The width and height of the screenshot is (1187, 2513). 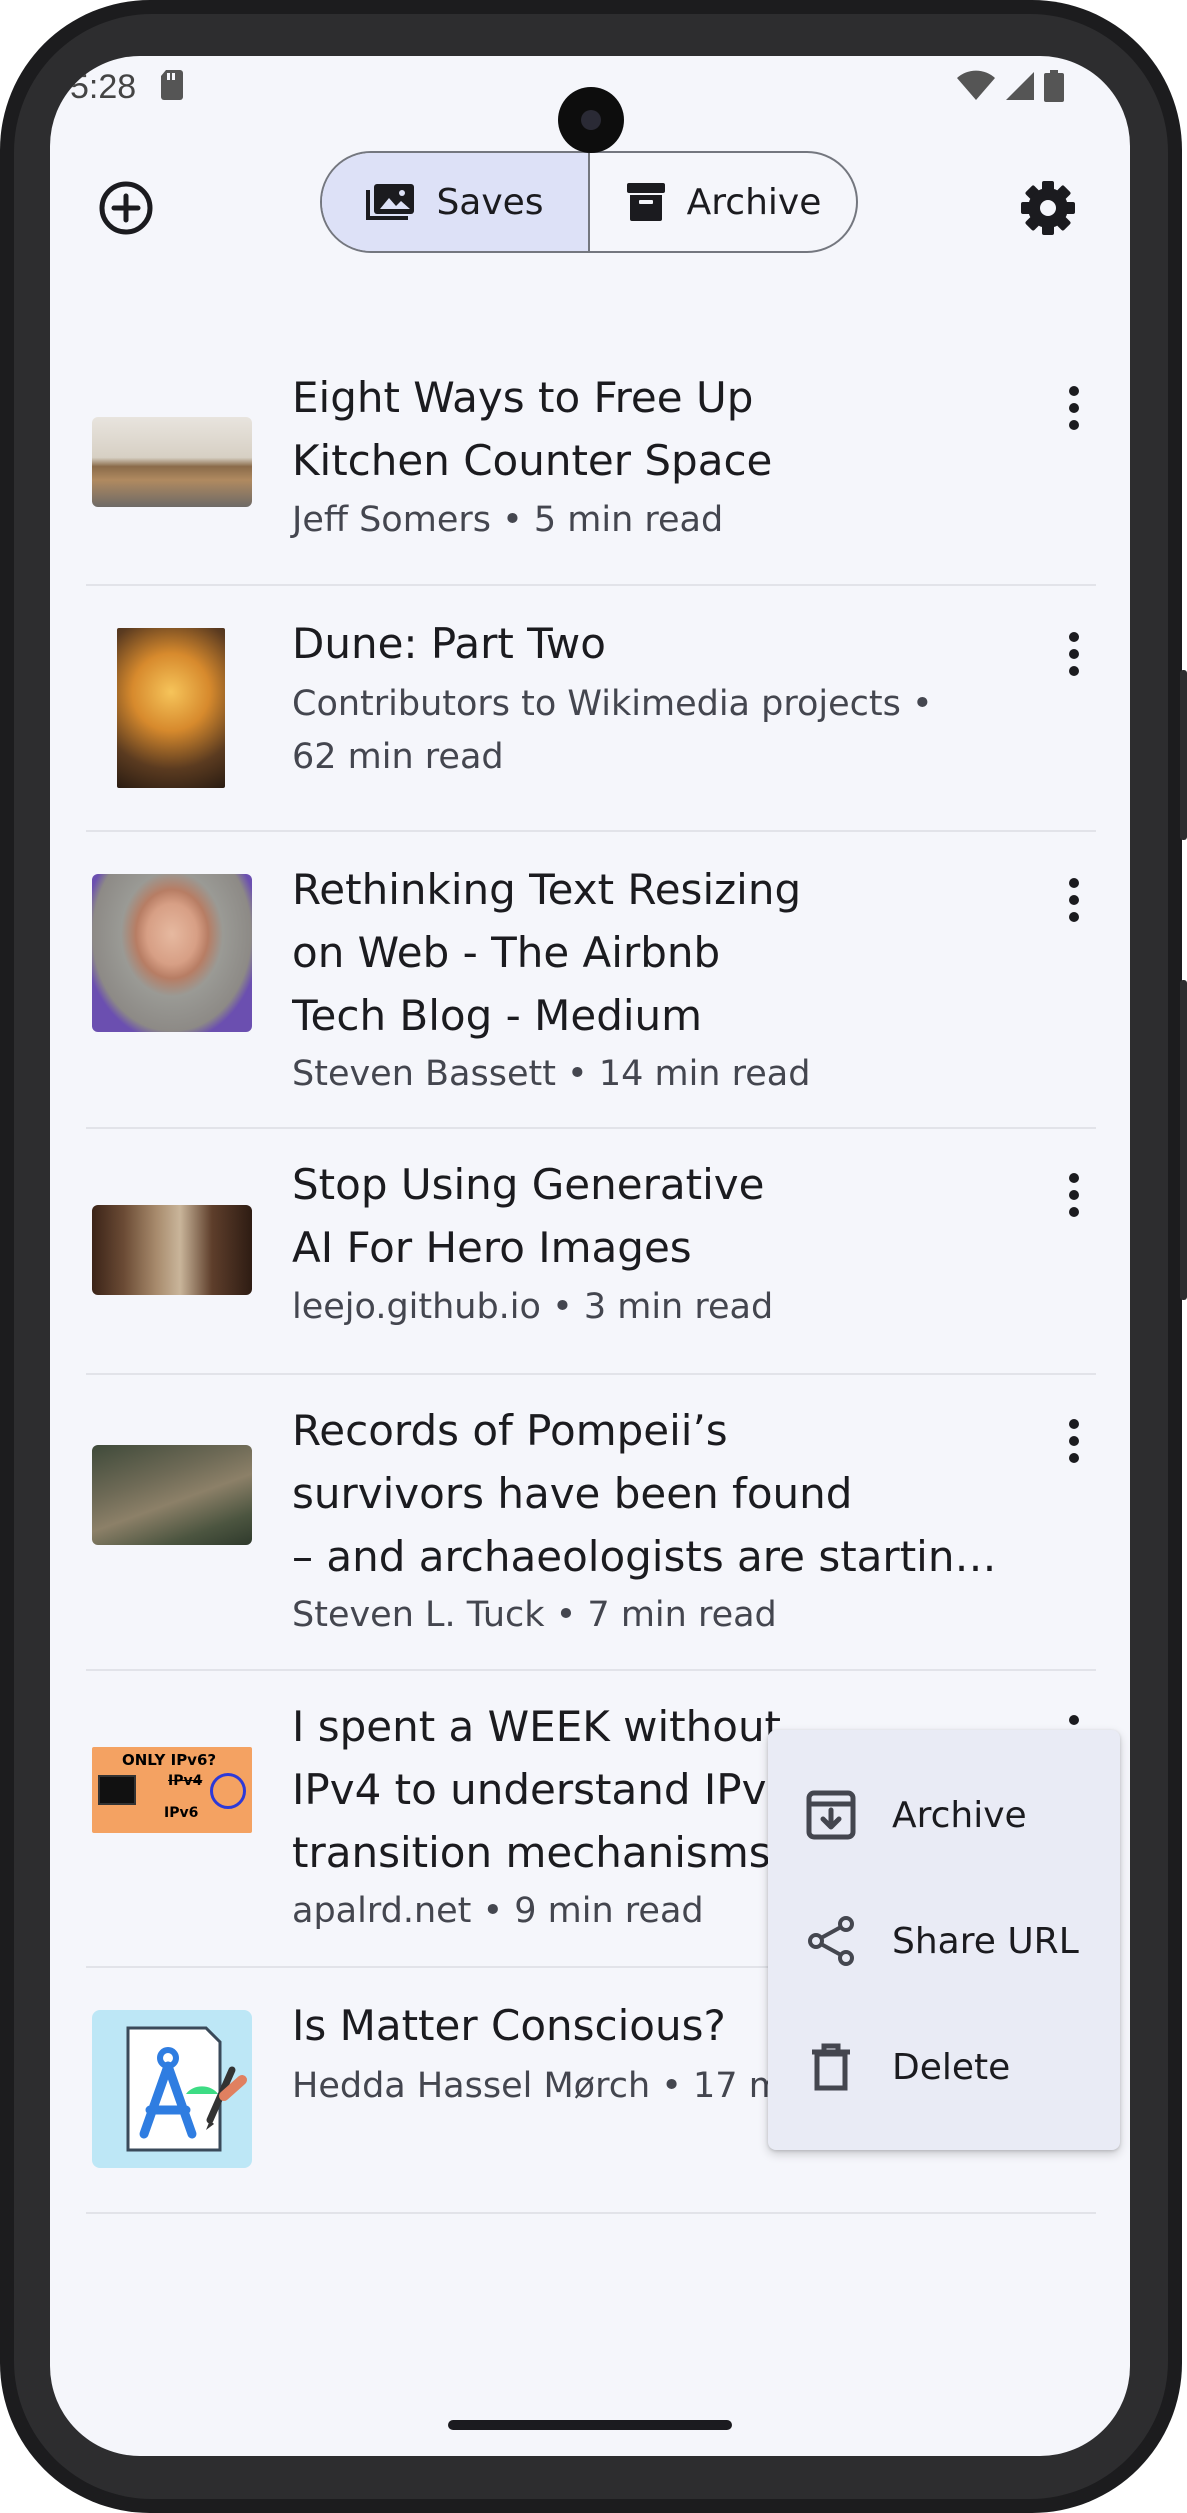 I want to click on article-meta: Steven L. Tuck • 7 min read, so click(x=534, y=1615).